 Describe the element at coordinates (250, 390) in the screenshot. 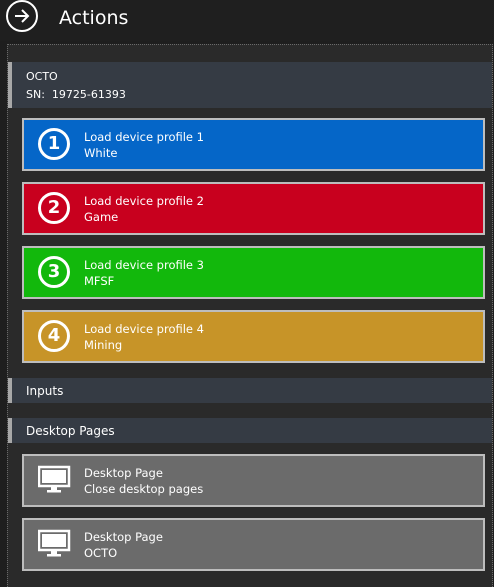

I see `inputs-section-header: Inputs` at that location.